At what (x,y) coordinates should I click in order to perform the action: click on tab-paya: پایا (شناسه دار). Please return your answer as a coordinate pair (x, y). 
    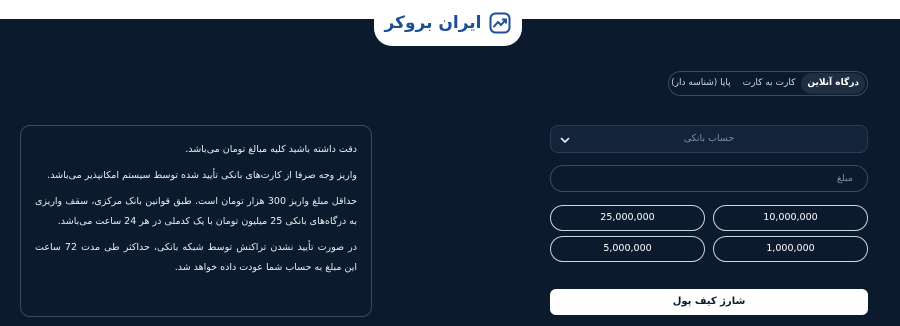
    Looking at the image, I should click on (700, 83).